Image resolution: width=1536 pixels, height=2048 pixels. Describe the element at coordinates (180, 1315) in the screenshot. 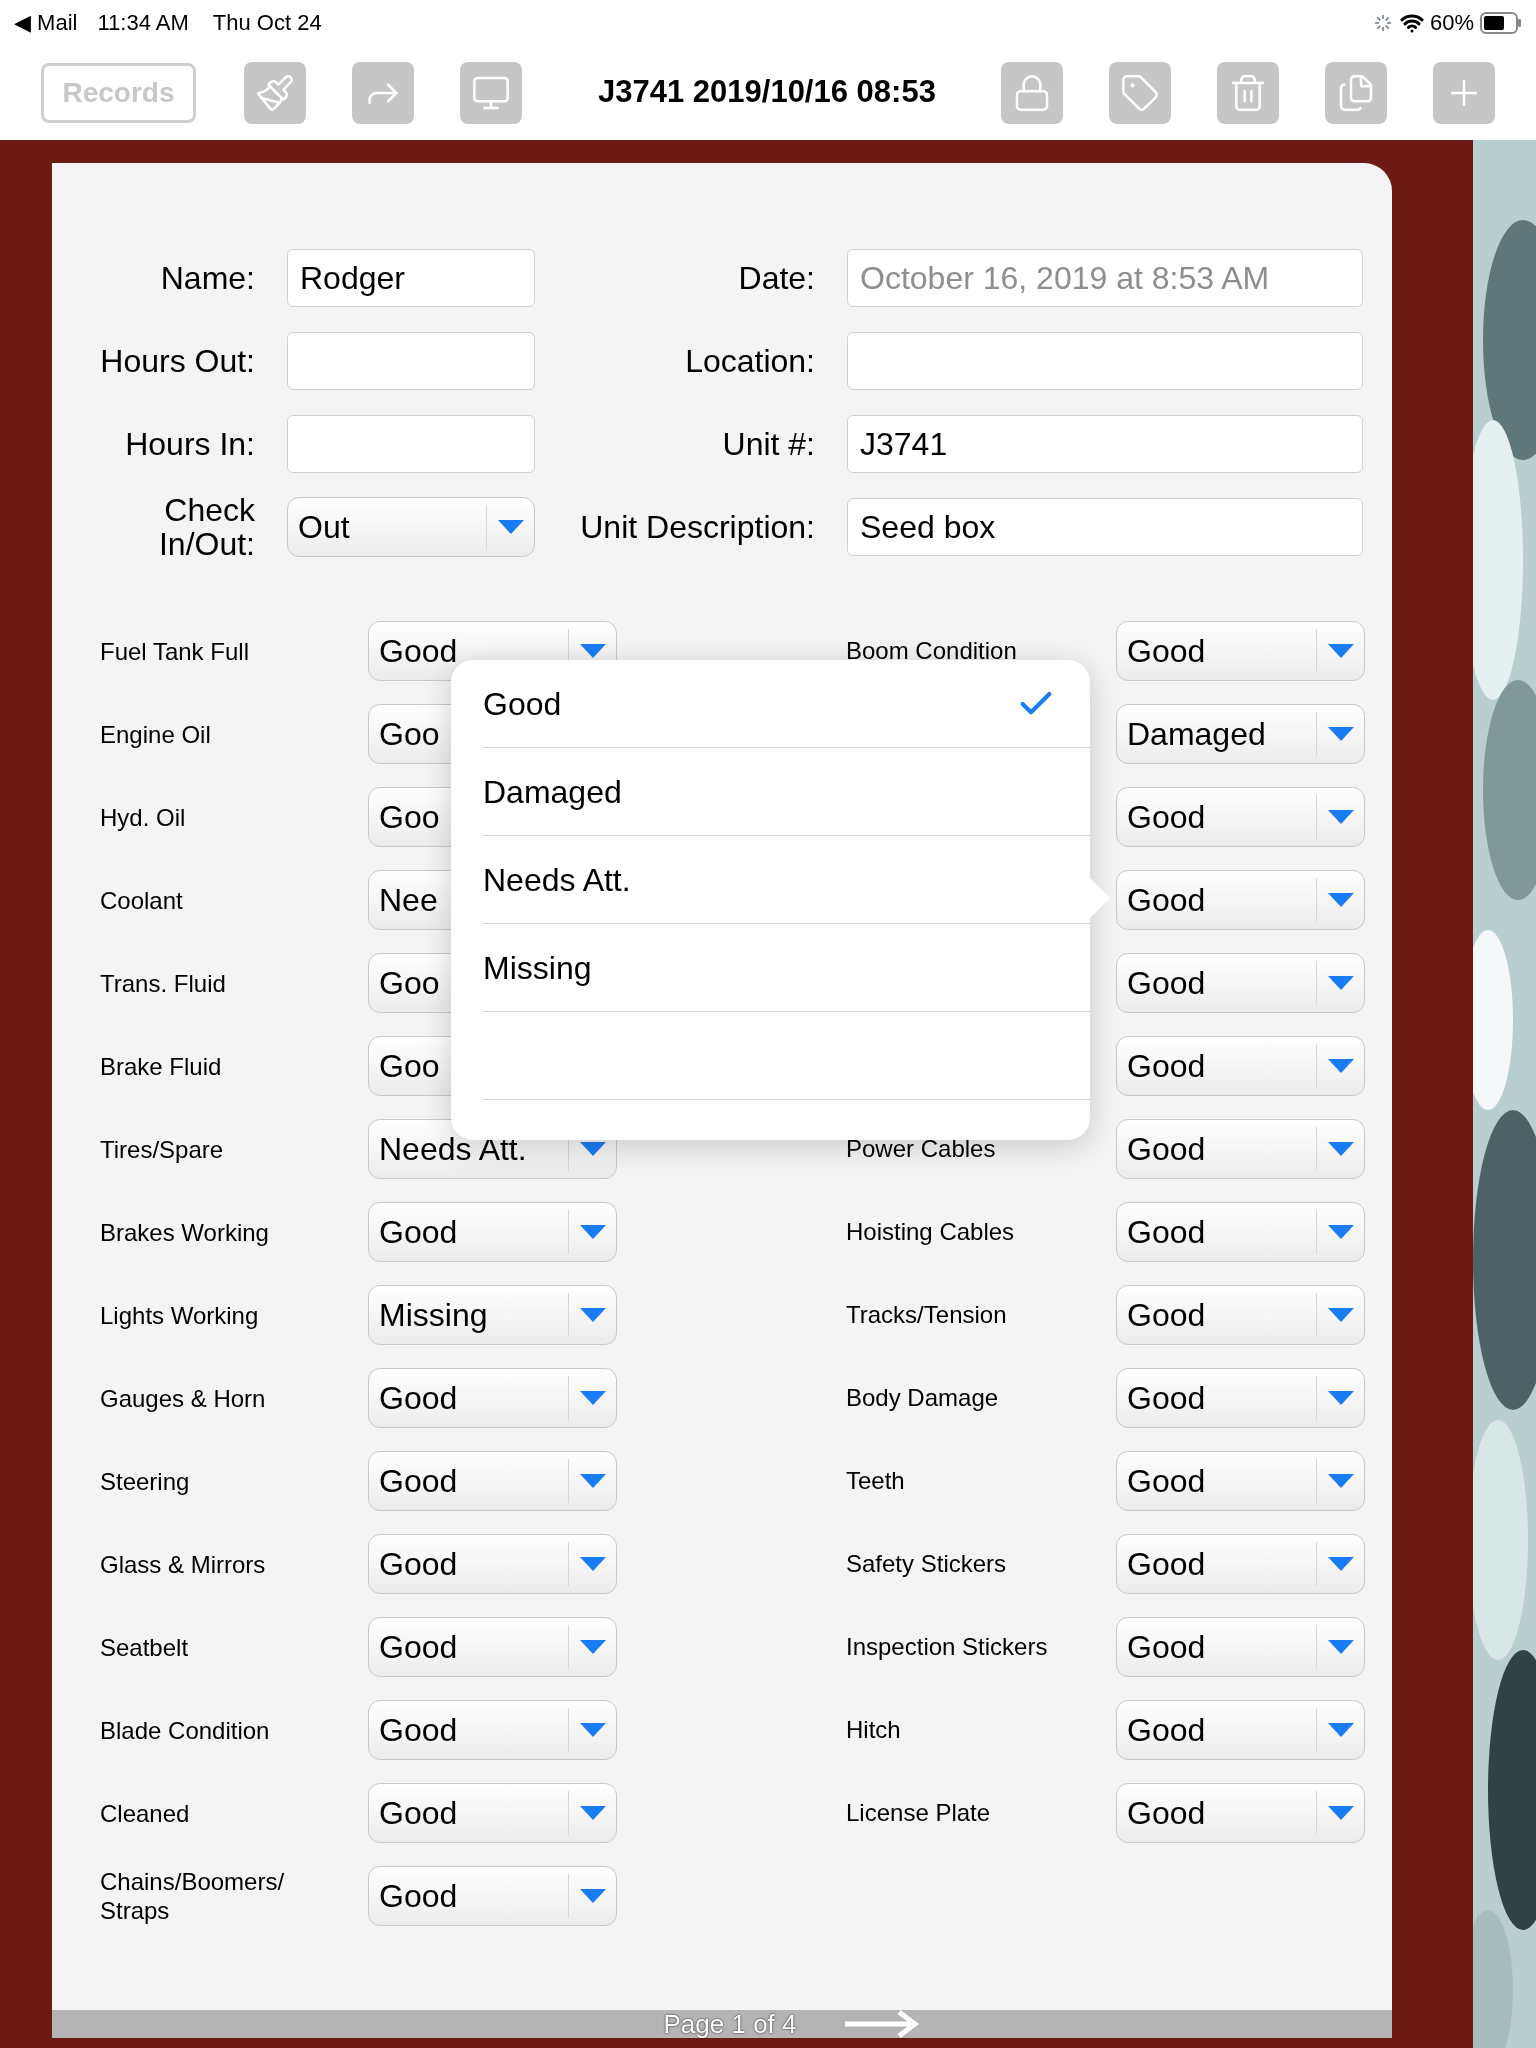

I see `check-item-label: Lights Working` at that location.